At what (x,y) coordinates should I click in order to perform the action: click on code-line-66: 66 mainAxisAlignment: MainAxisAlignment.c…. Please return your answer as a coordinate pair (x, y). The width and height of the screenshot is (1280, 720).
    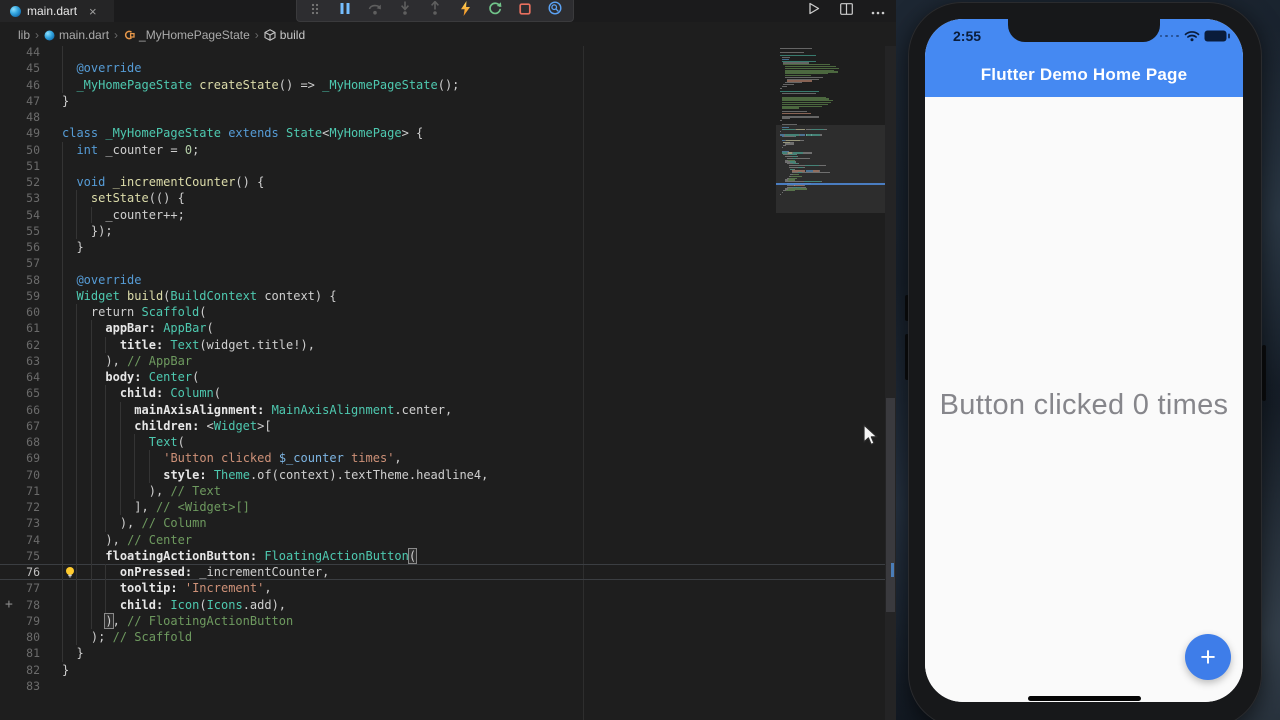
    Looking at the image, I should click on (442, 409).